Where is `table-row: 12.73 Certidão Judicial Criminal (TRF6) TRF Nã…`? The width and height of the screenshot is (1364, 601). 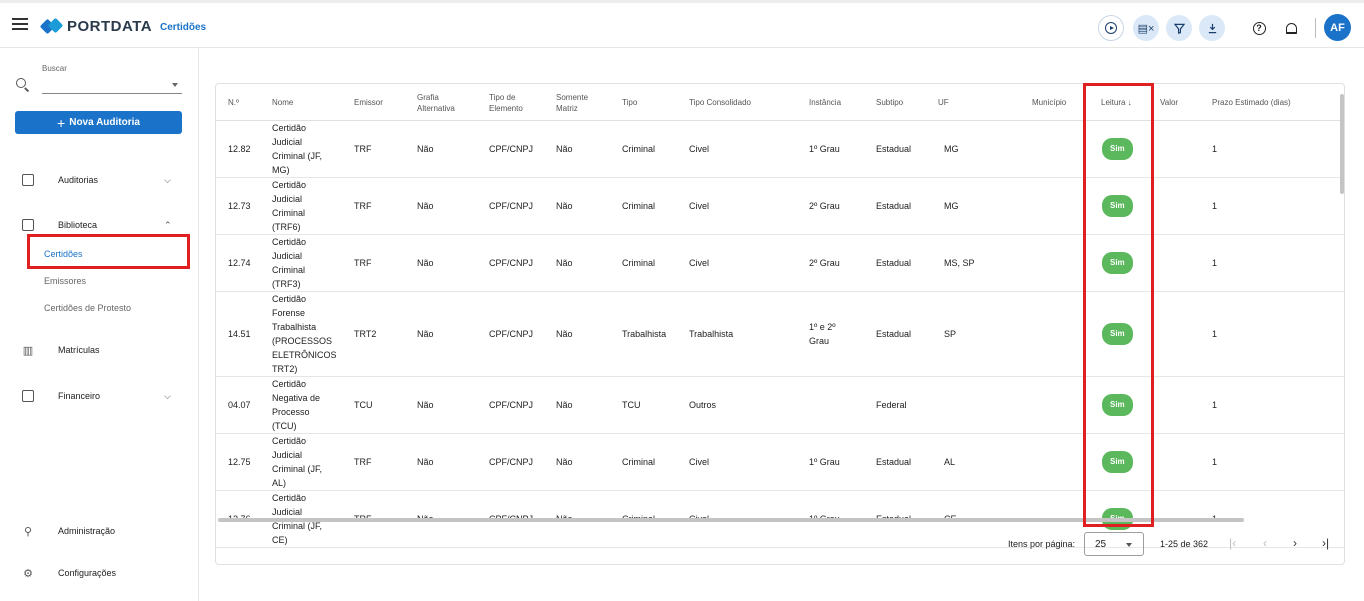
table-row: 12.73 Certidão Judicial Criminal (TRF6) TRF Nã… is located at coordinates (780, 206).